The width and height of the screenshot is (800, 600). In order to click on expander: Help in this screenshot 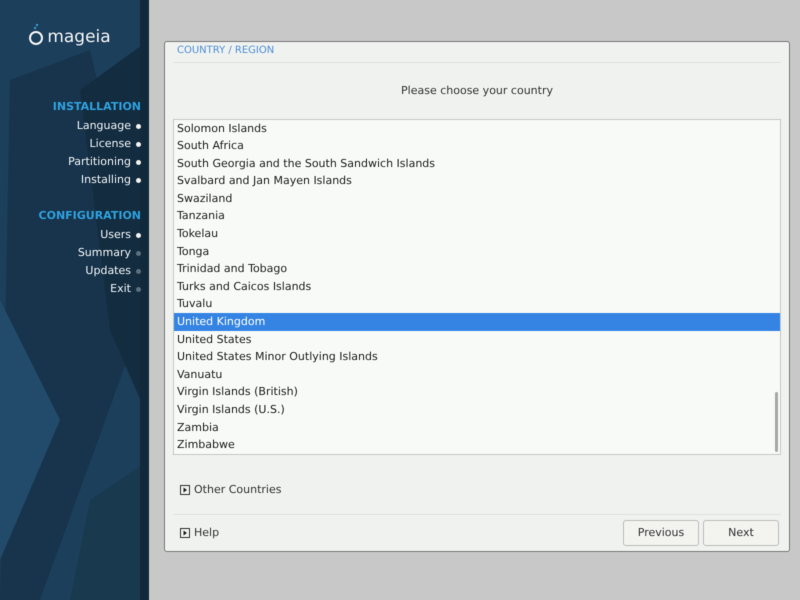, I will do `click(200, 533)`.